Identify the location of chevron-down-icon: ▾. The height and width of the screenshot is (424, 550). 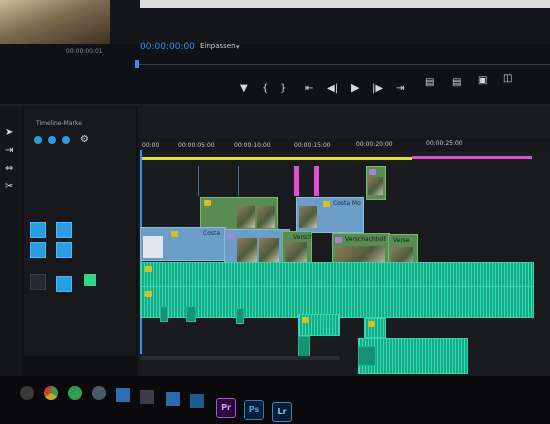
(238, 47).